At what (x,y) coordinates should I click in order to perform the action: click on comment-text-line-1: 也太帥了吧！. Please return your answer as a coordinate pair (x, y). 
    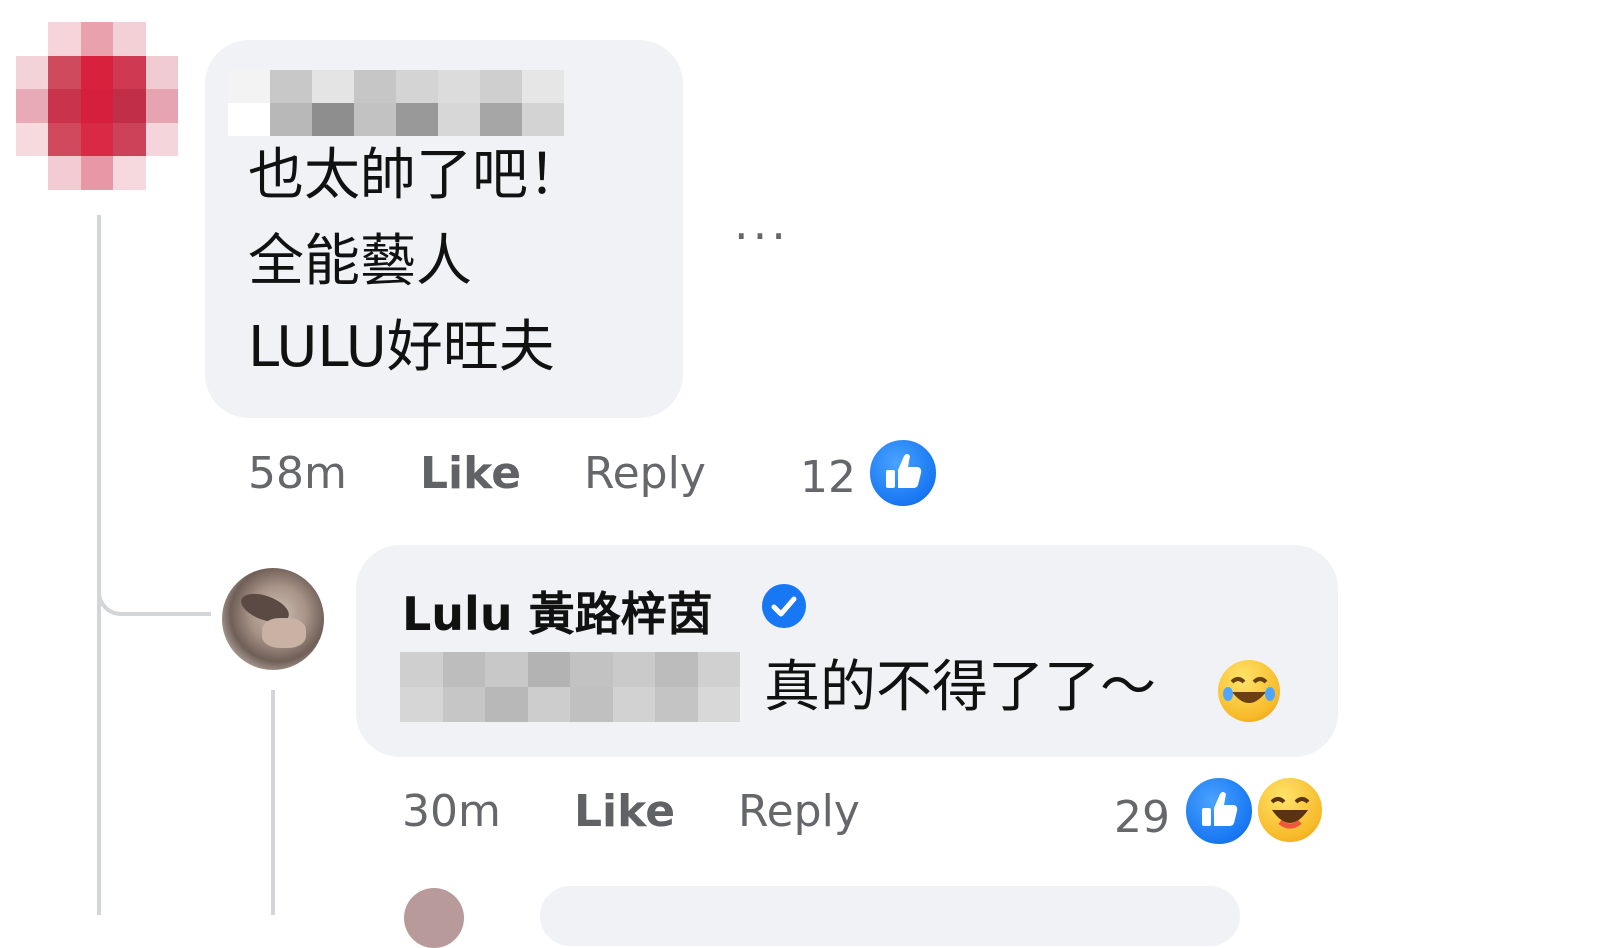
    Looking at the image, I should click on (416, 175).